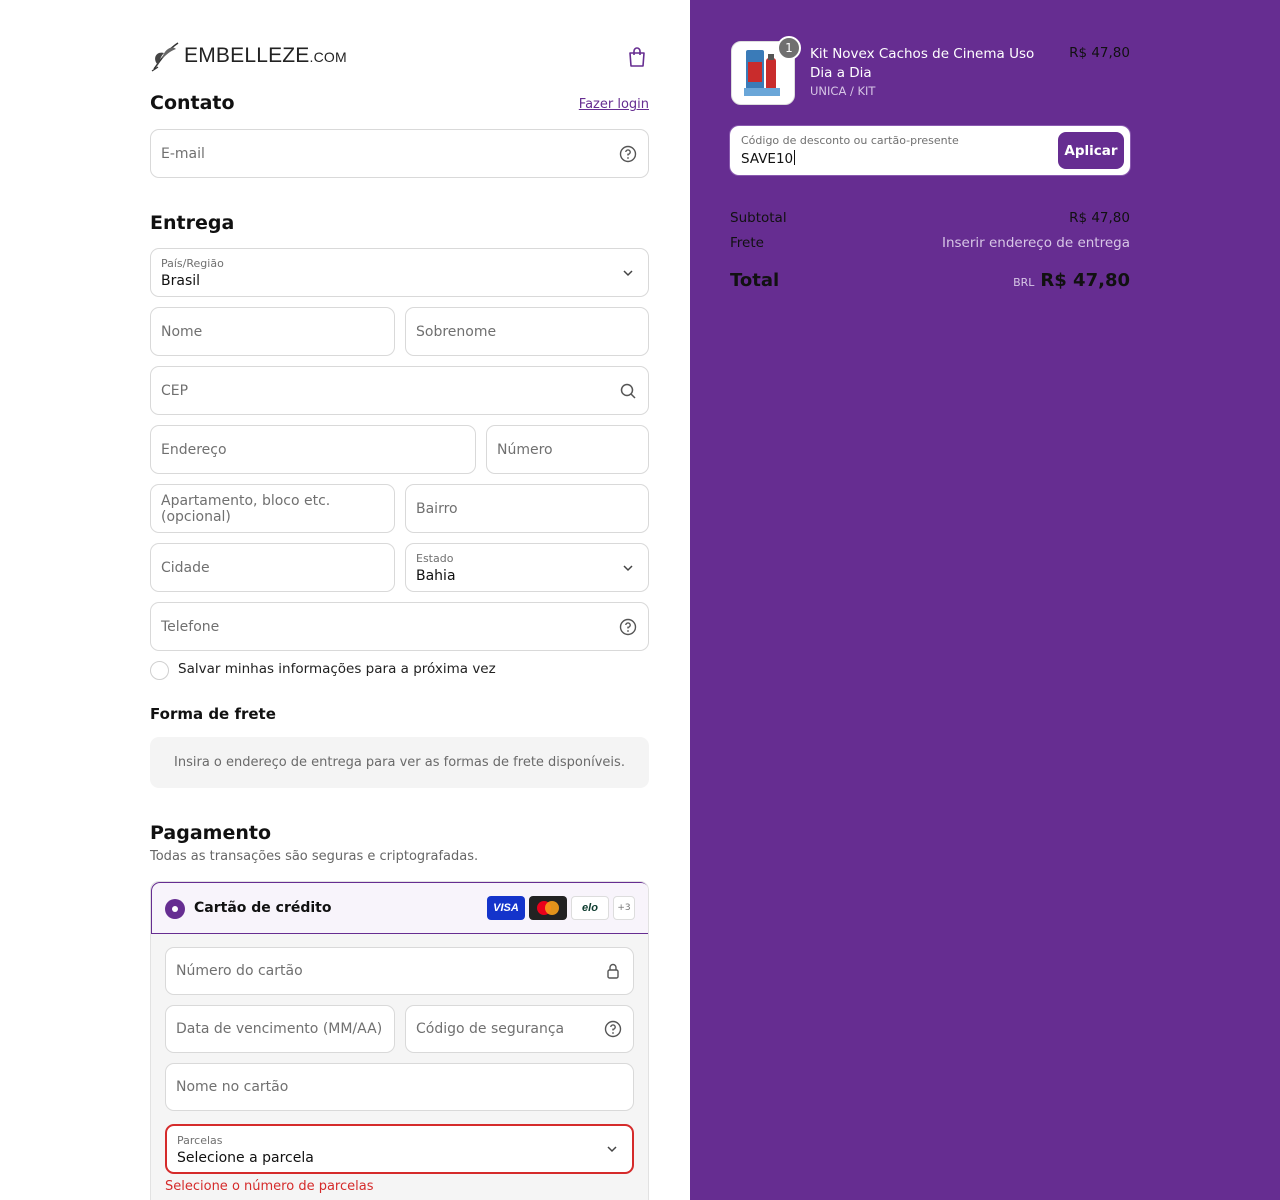 The height and width of the screenshot is (1200, 1280). Describe the element at coordinates (399, 908) in the screenshot. I see `credit-card-option: Cartão de crédito VISA elo +3` at that location.